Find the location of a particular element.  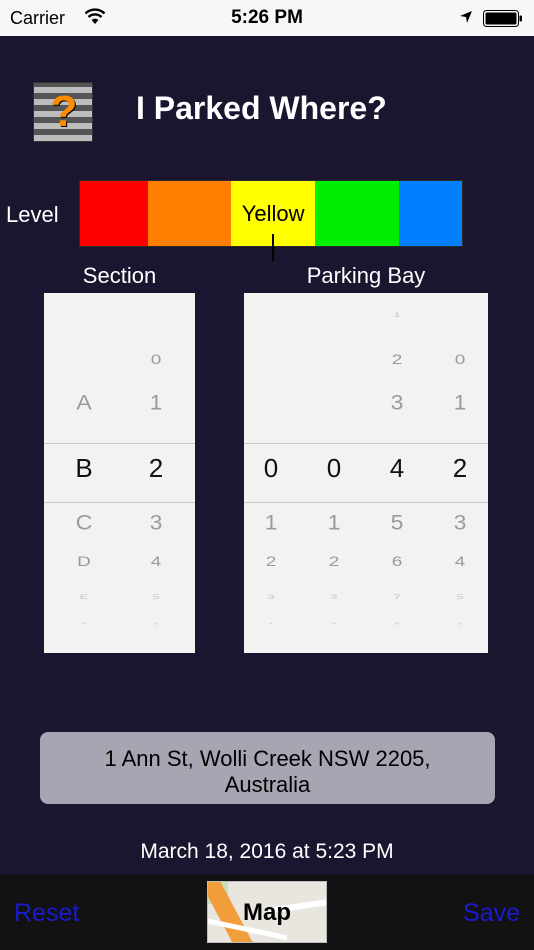

reset-button: Reset is located at coordinates (46, 913).